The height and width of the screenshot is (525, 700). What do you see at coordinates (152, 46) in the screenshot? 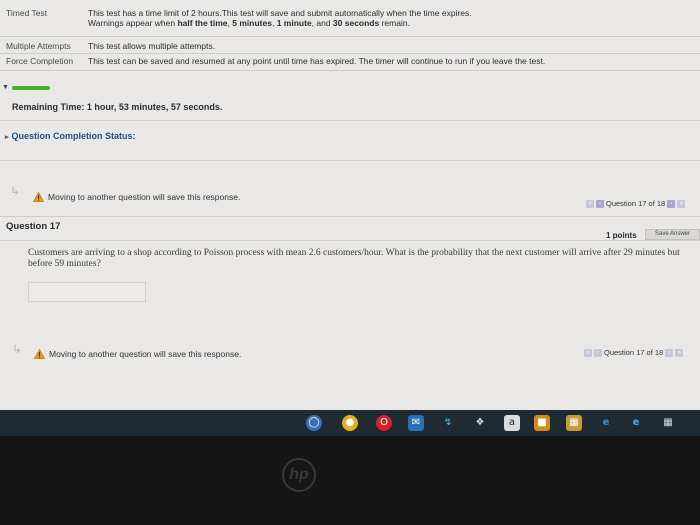
I see `info-value: This test allows multiple attempts.` at bounding box center [152, 46].